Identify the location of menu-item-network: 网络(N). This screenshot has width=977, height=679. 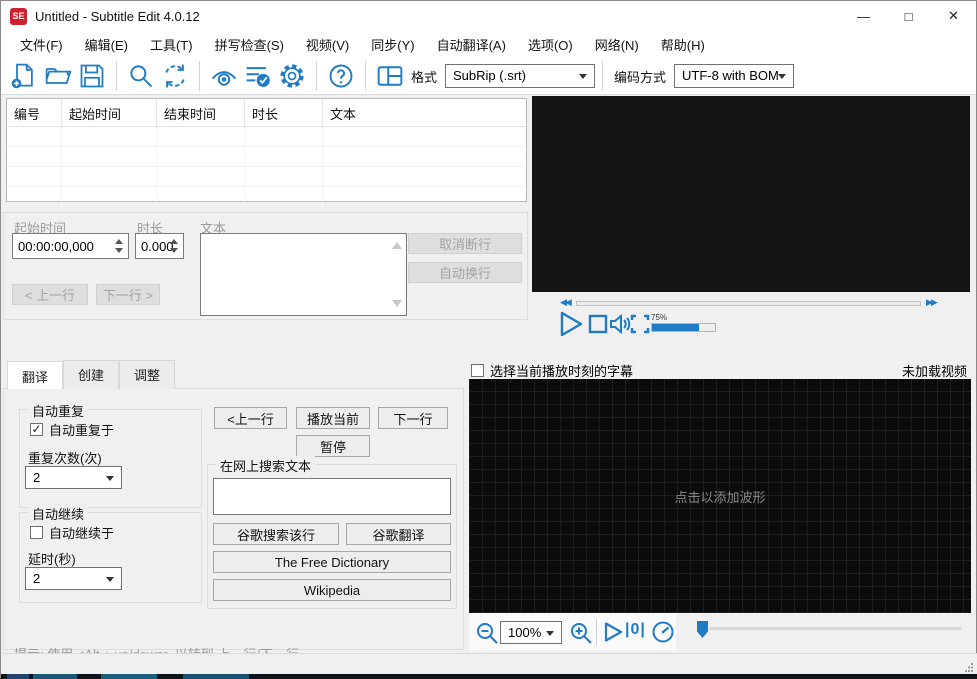
(617, 44).